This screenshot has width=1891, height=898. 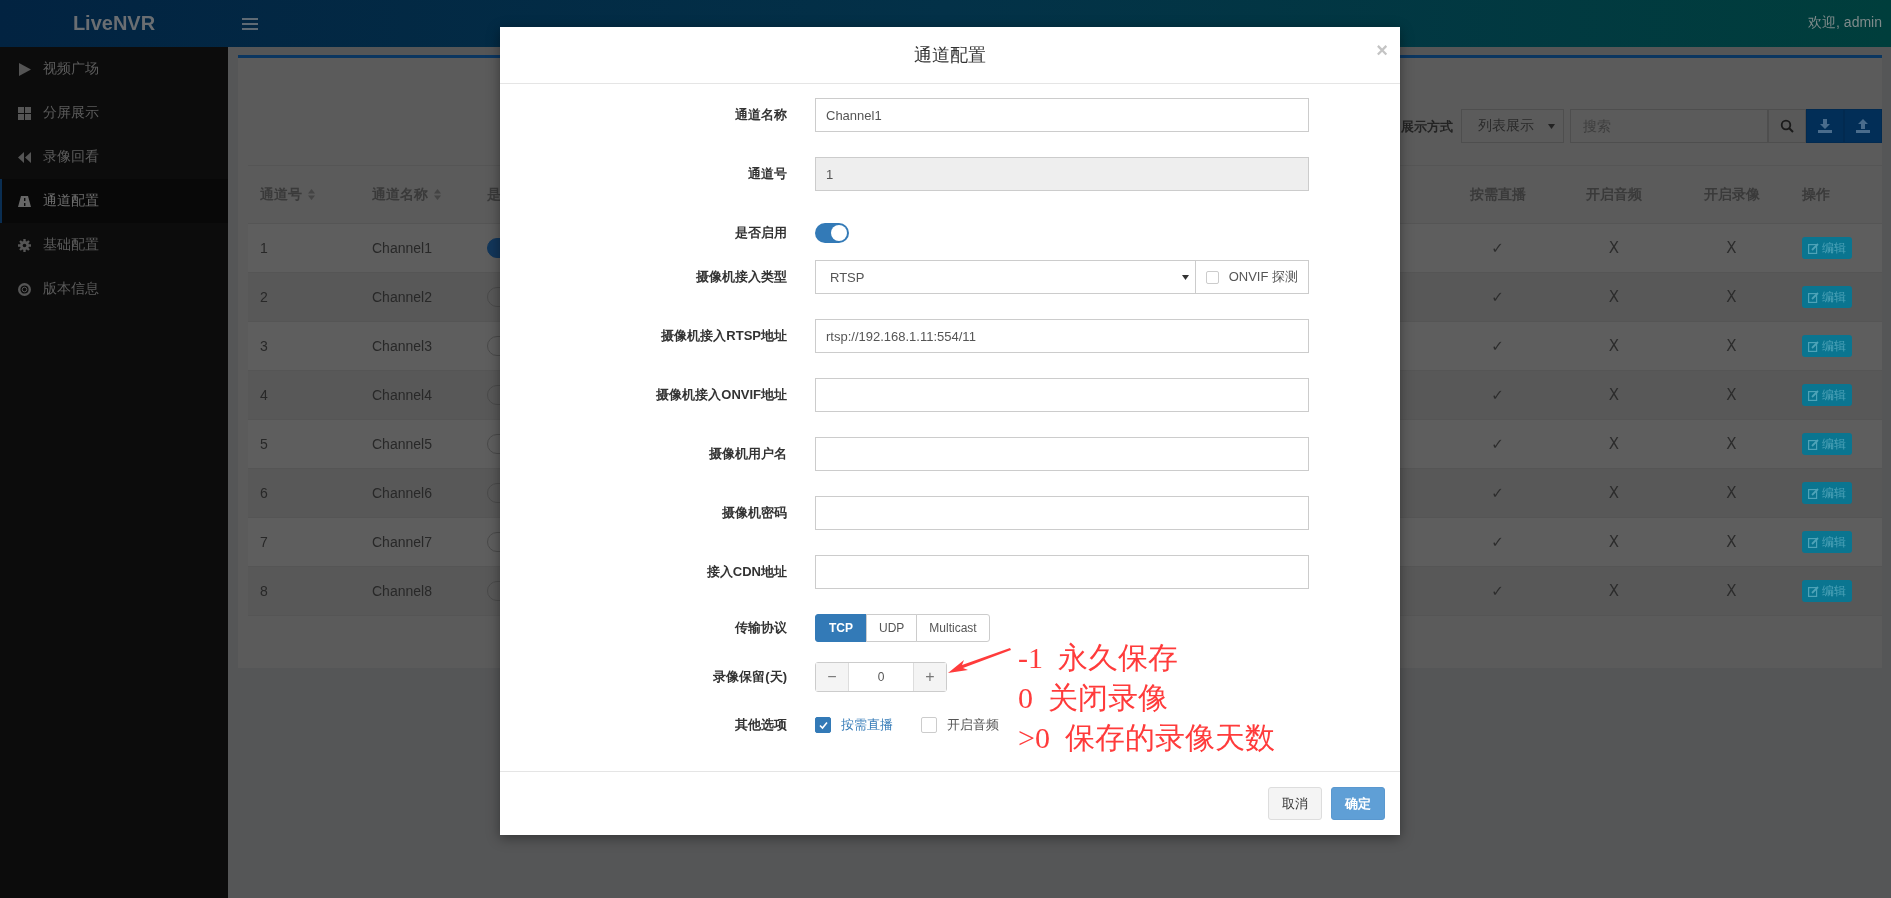 What do you see at coordinates (1263, 277) in the screenshot?
I see `checkbox-label: ONVIF 探测` at bounding box center [1263, 277].